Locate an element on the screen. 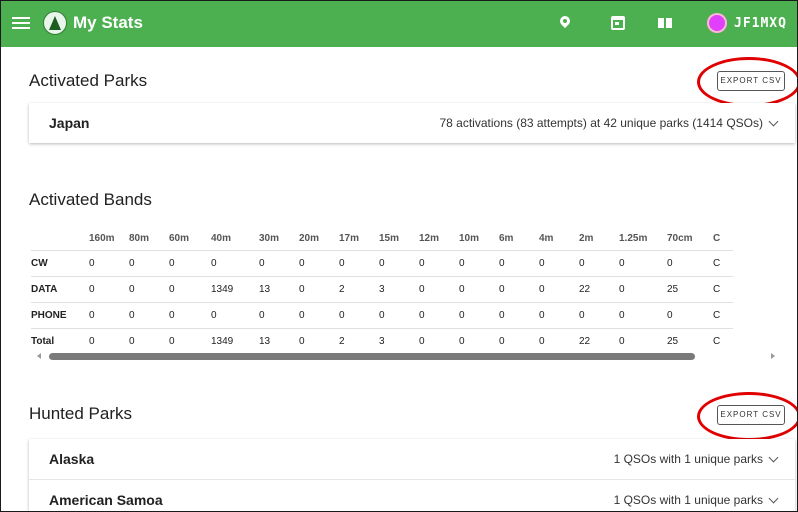  park-region-name: American Samoa is located at coordinates (106, 500).